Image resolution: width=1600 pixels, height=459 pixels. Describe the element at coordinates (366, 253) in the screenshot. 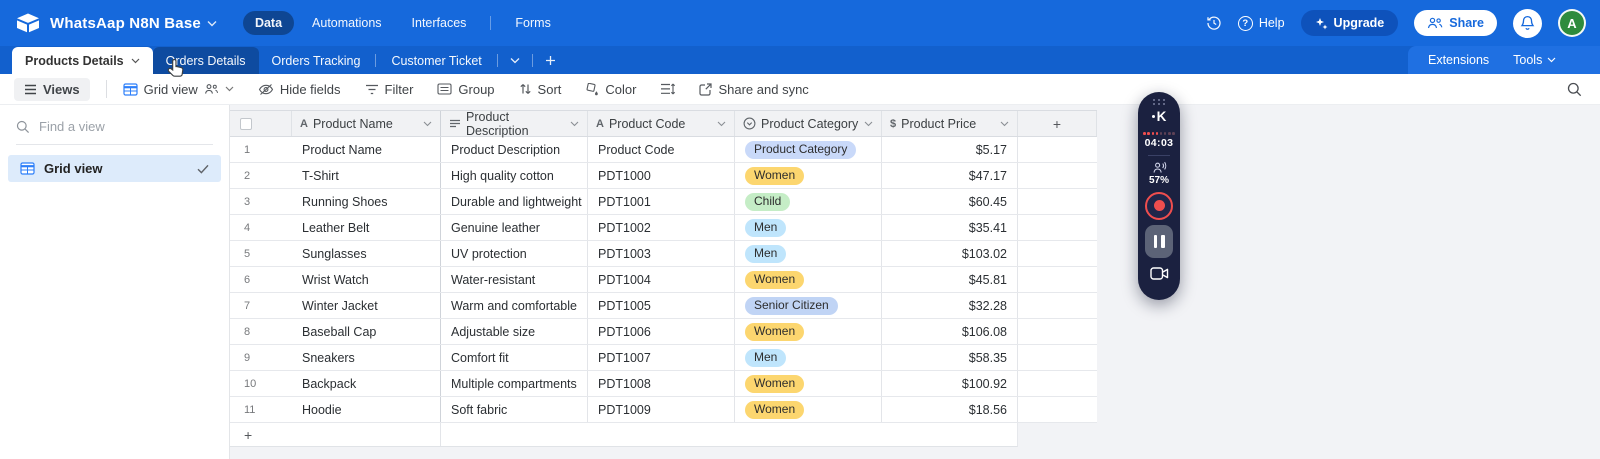

I see `cell-product-name: Sunglasses` at that location.